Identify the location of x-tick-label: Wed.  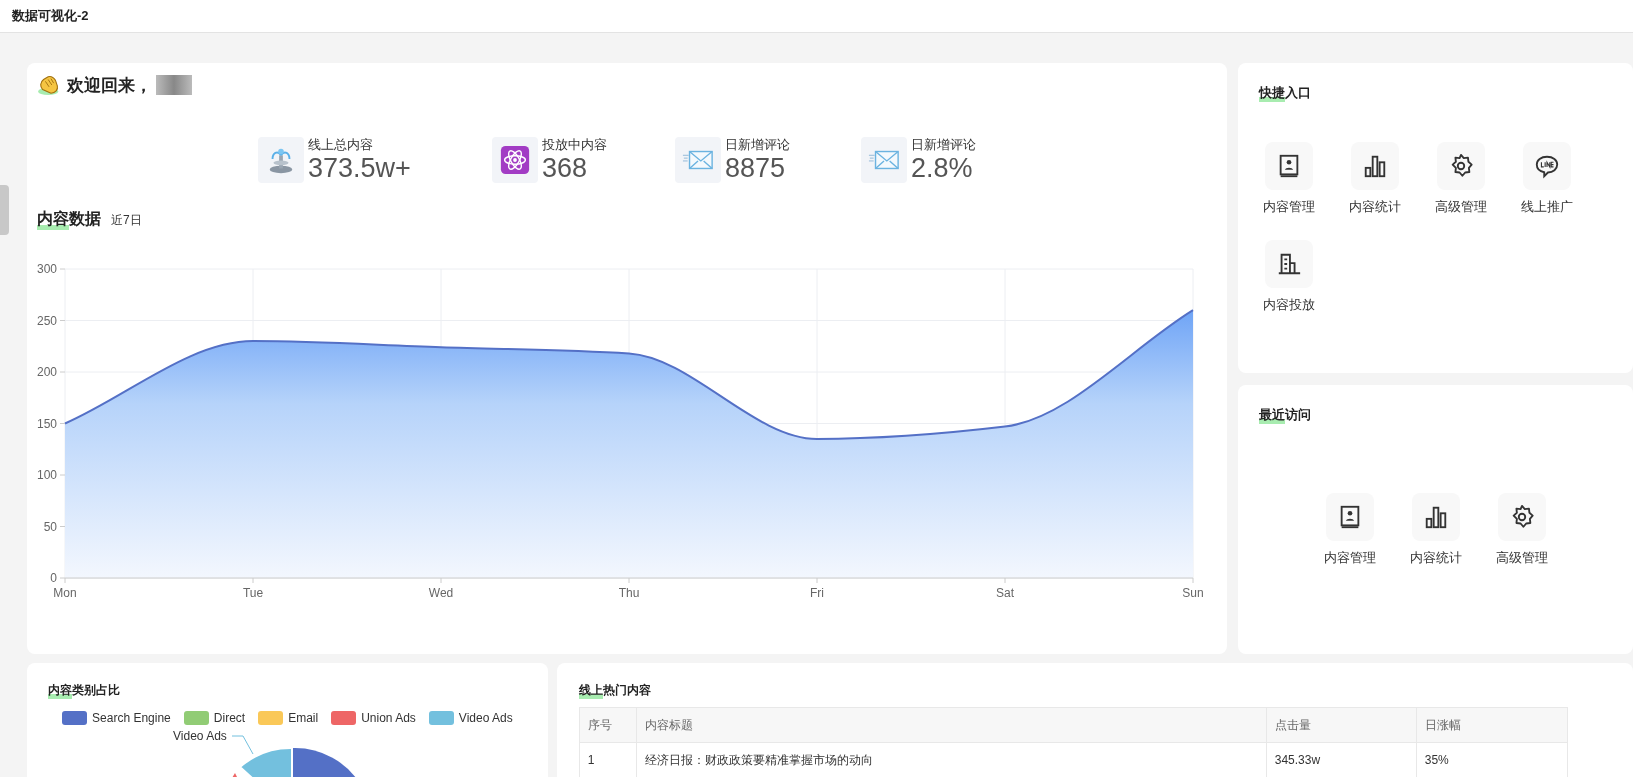
(441, 593).